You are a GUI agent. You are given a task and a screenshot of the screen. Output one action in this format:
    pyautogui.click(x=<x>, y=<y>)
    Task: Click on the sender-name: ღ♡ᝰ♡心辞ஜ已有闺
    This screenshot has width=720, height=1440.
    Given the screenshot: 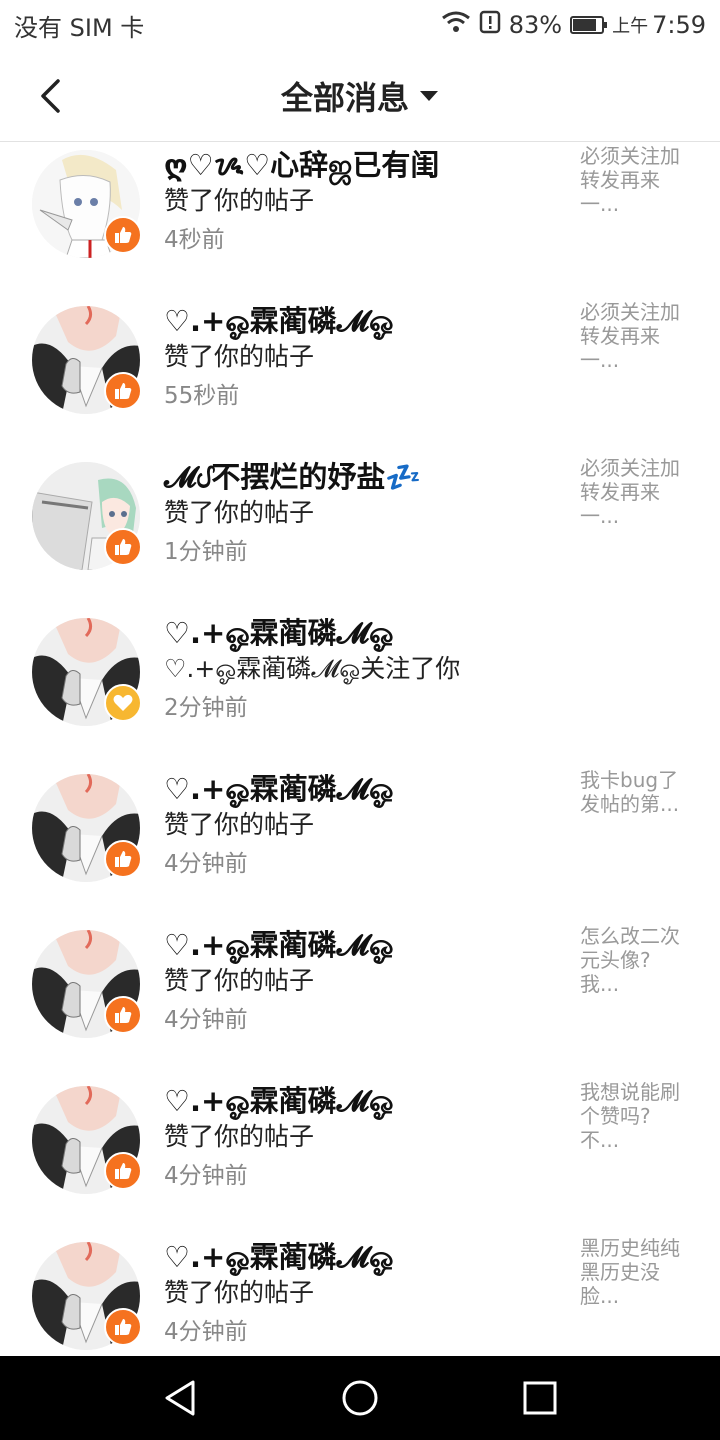 What is the action you would take?
    pyautogui.click(x=301, y=164)
    